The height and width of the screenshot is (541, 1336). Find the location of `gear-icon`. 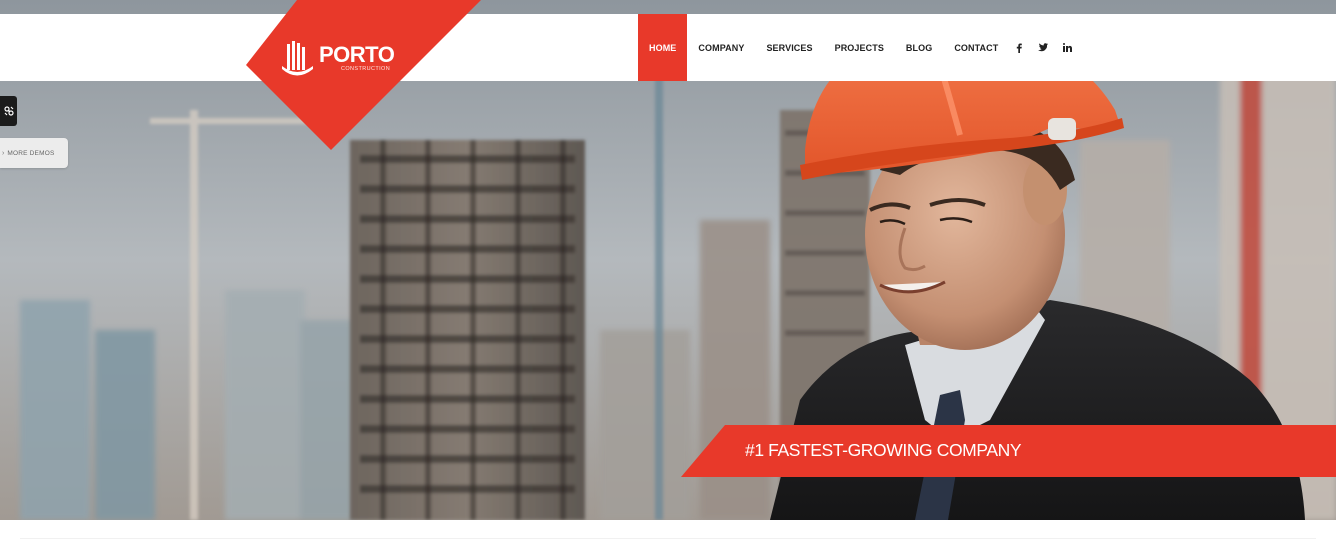

gear-icon is located at coordinates (8, 111).